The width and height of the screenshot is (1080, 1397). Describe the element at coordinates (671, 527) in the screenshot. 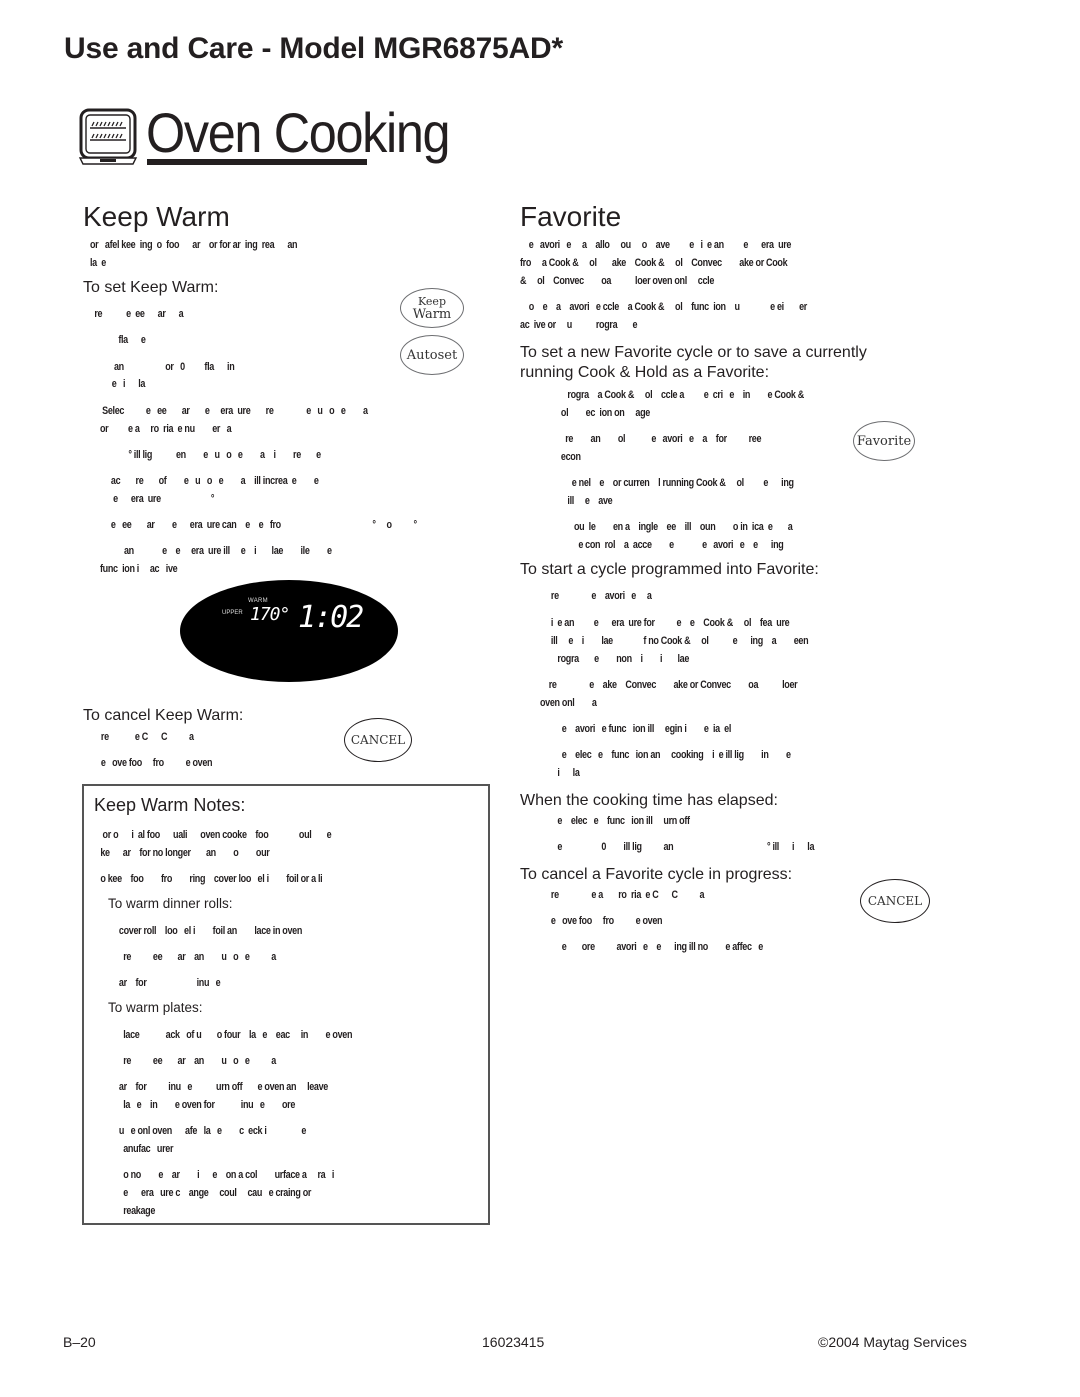

I see `set-favorite-step: ou le en a ingle ee ill oun o in ica e a` at that location.